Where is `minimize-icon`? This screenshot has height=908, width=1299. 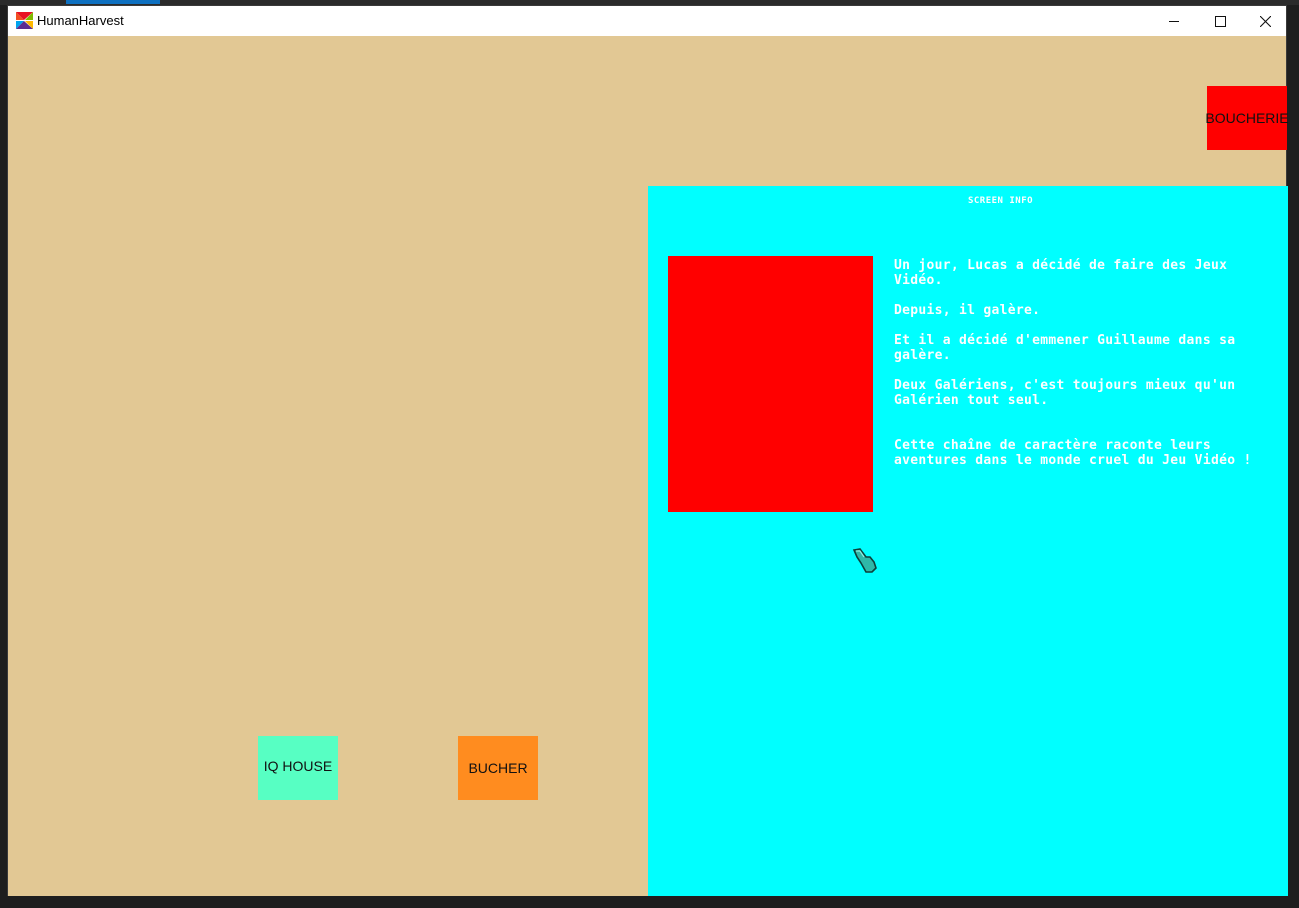 minimize-icon is located at coordinates (1173, 21).